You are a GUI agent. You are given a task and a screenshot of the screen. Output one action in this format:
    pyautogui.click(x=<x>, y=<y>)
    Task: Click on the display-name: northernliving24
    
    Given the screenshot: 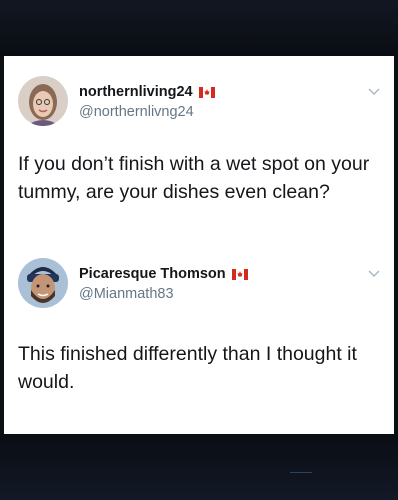 What is the action you would take?
    pyautogui.click(x=136, y=92)
    